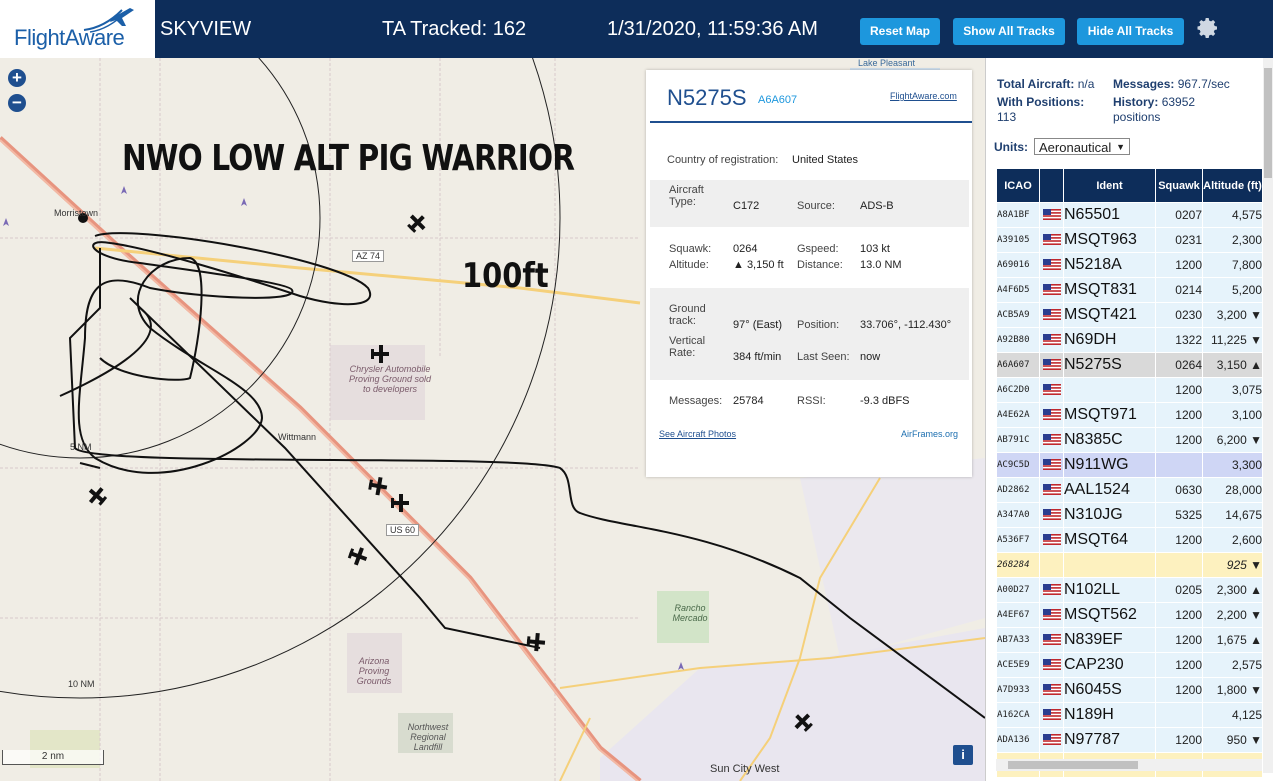 The image size is (1273, 781). Describe the element at coordinates (69, 37) in the screenshot. I see `brand-name: FlightAware` at that location.